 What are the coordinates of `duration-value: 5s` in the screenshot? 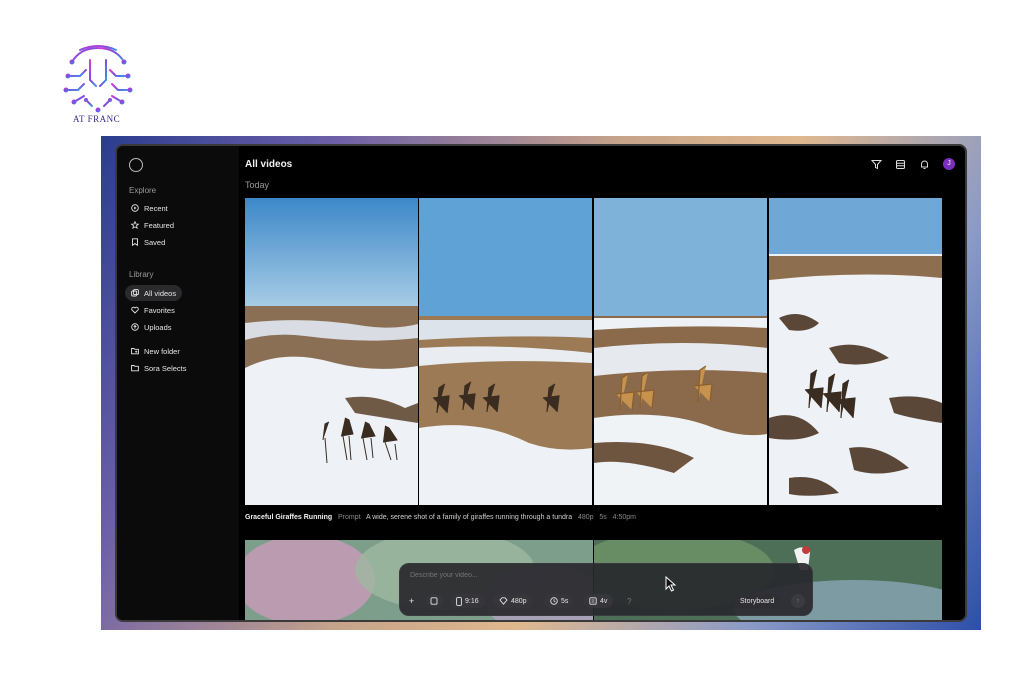 It's located at (565, 601).